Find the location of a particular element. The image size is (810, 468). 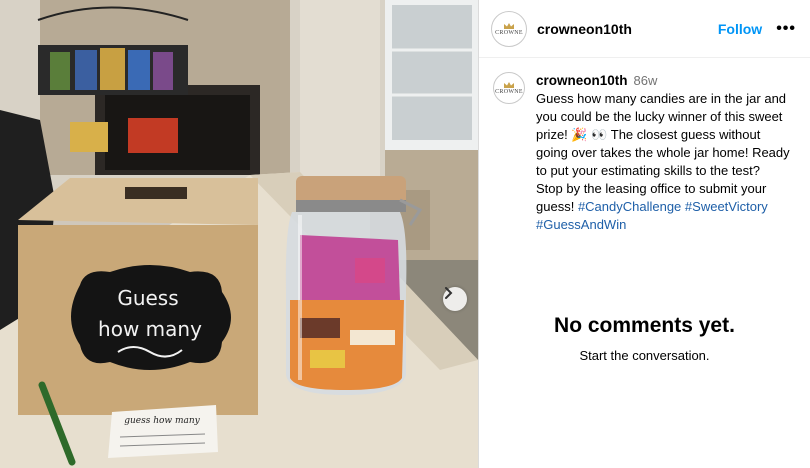

hashtag-link: #GuessAndWin is located at coordinates (581, 224).